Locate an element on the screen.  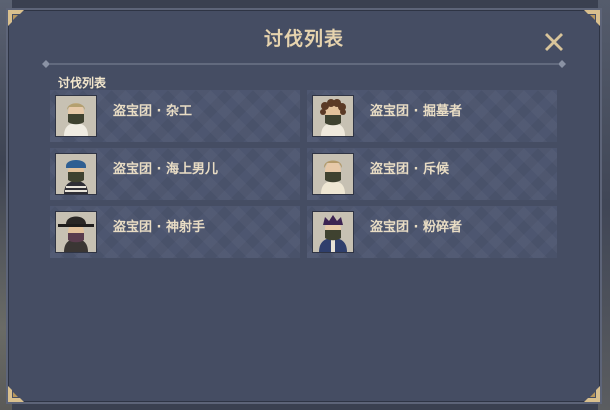
title-divider is located at coordinates (304, 64).